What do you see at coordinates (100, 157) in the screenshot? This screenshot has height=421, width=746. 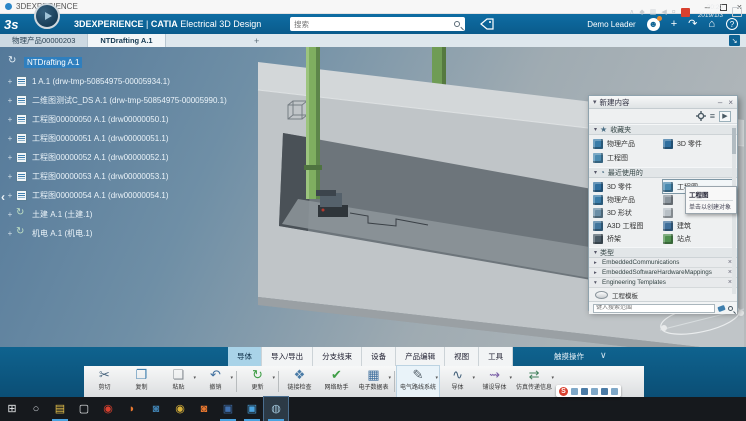 I see `tree-item-label: 工程图00000052 A.1 (drw00000052.1)` at bounding box center [100, 157].